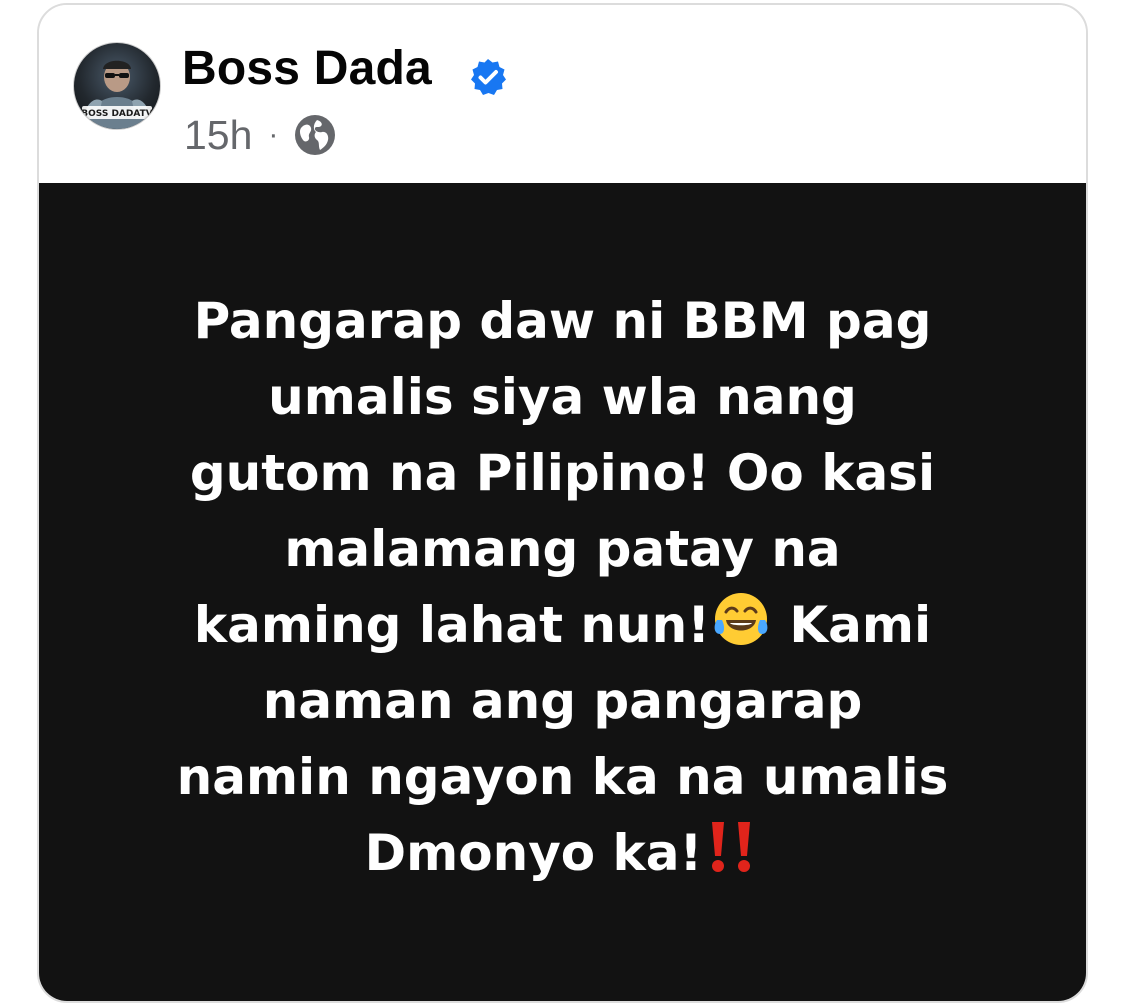  I want to click on post-line-5: kaming lahat nun! Kami, so click(562, 625).